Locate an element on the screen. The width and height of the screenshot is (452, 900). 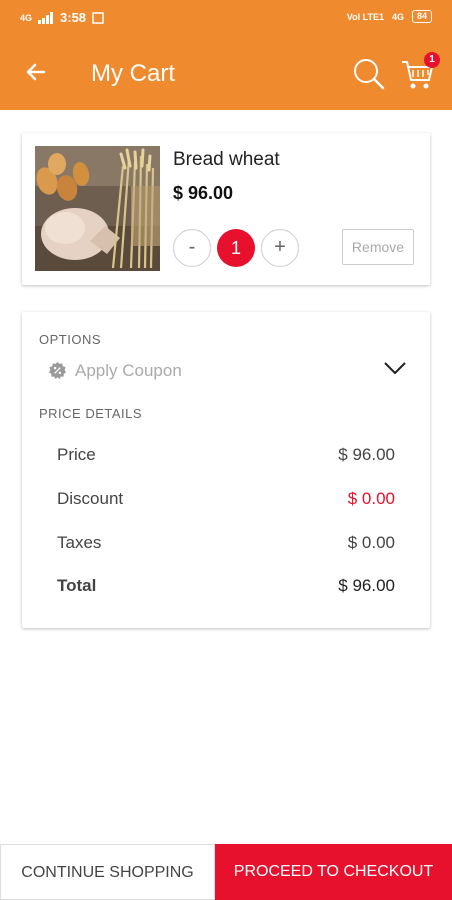
product-name: Bread wheat is located at coordinates (226, 159).